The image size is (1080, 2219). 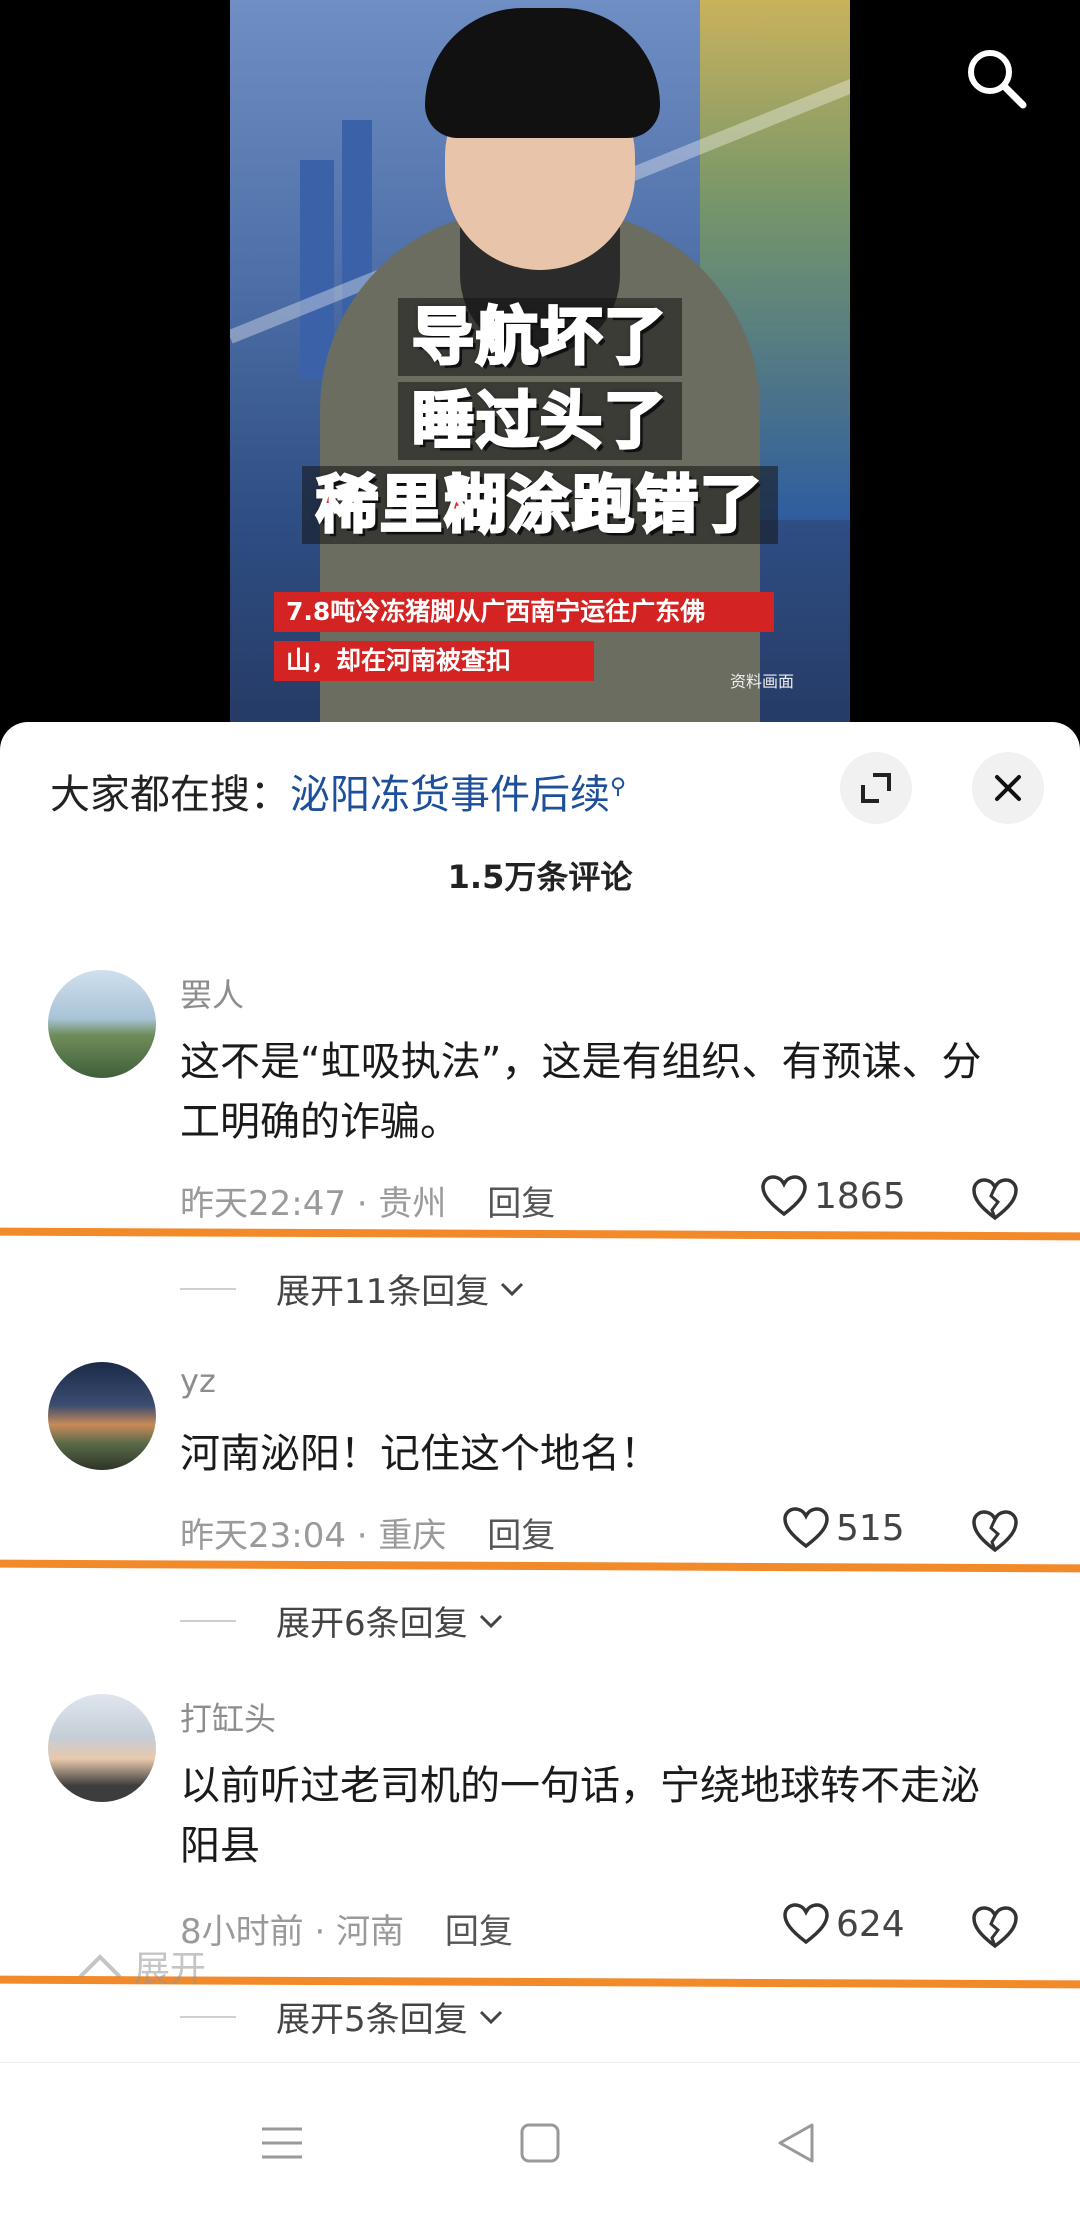 What do you see at coordinates (263, 1204) in the screenshot?
I see `comment-time: 昨天22:47` at bounding box center [263, 1204].